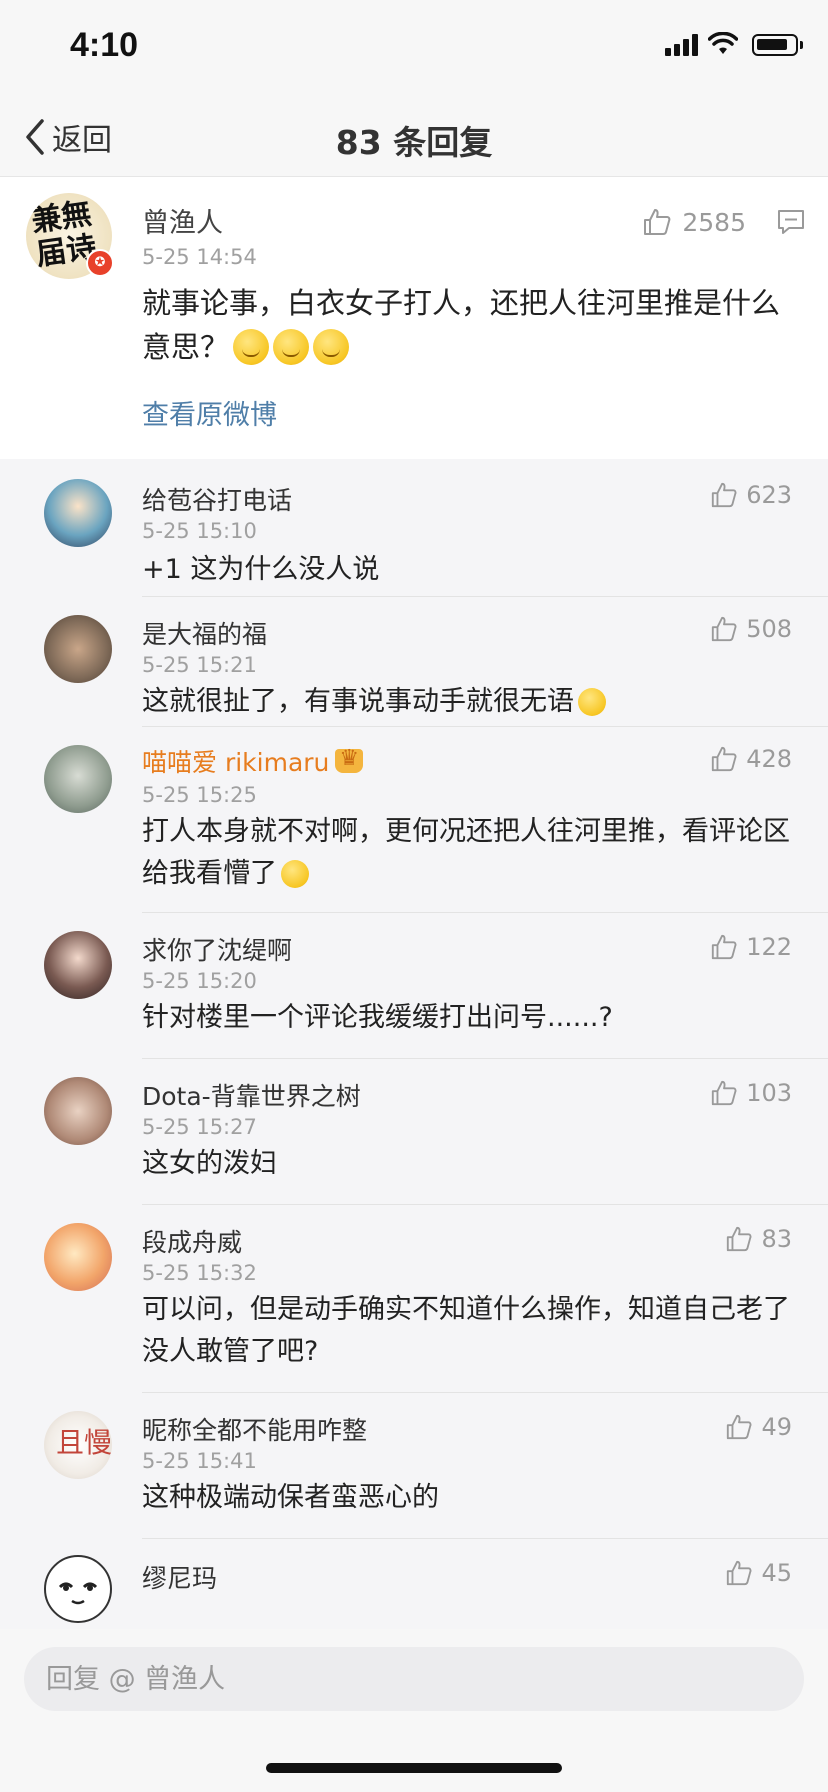 This screenshot has width=828, height=1792. What do you see at coordinates (182, 220) in the screenshot?
I see `comment-author: 曾渔人` at bounding box center [182, 220].